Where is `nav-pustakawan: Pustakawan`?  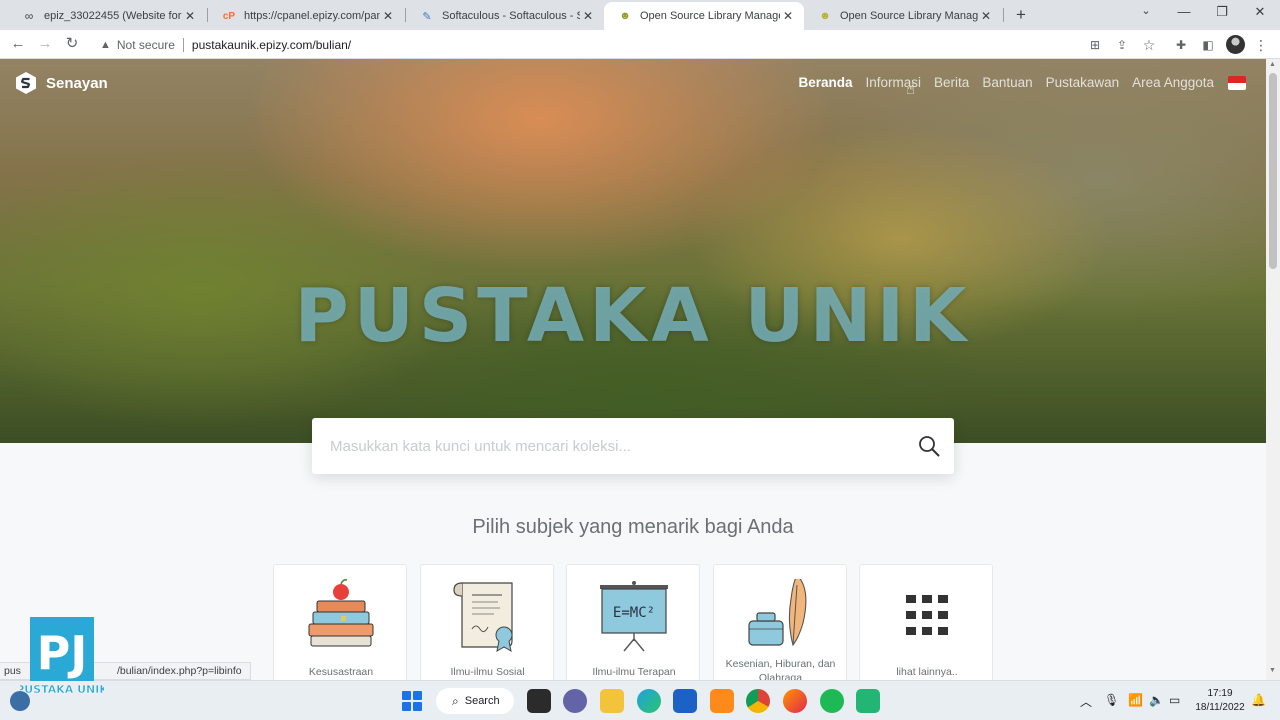
nav-pustakawan: Pustakawan is located at coordinates (1083, 82).